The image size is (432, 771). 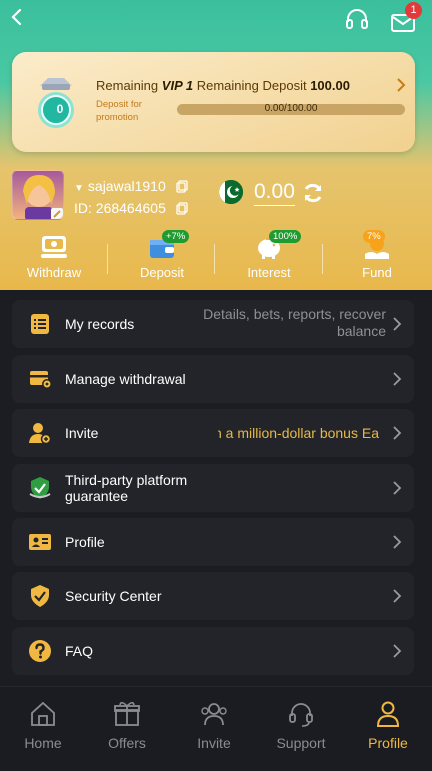 I want to click on withdraw-button: Withdraw, so click(x=54, y=258).